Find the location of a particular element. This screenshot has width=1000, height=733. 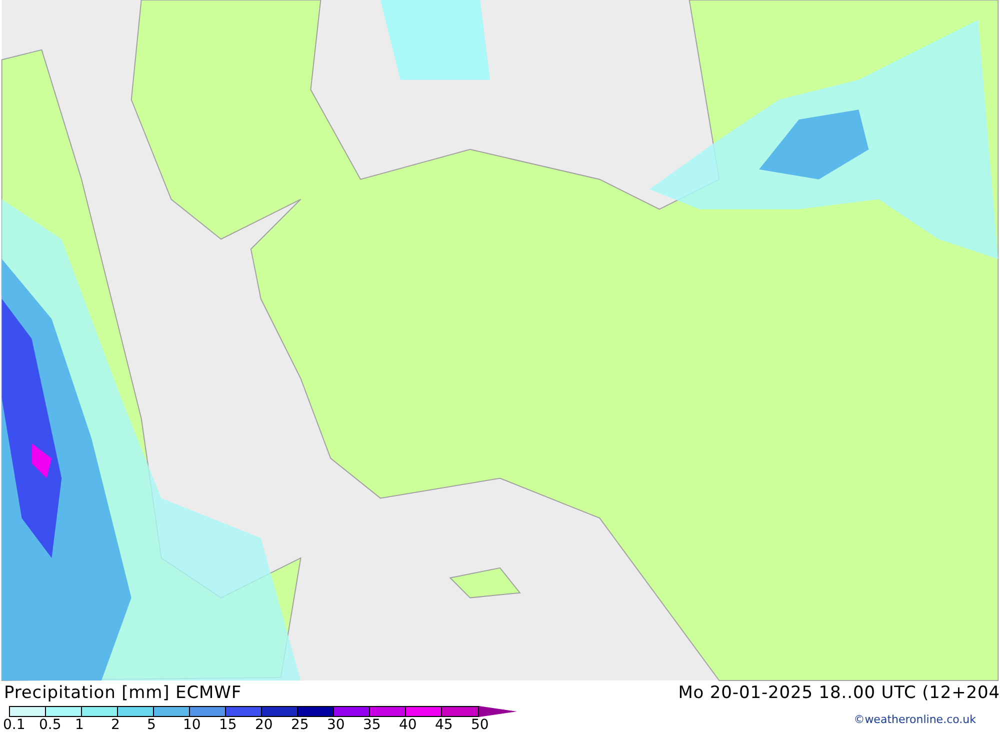

legend-label: 5 is located at coordinates (152, 725).